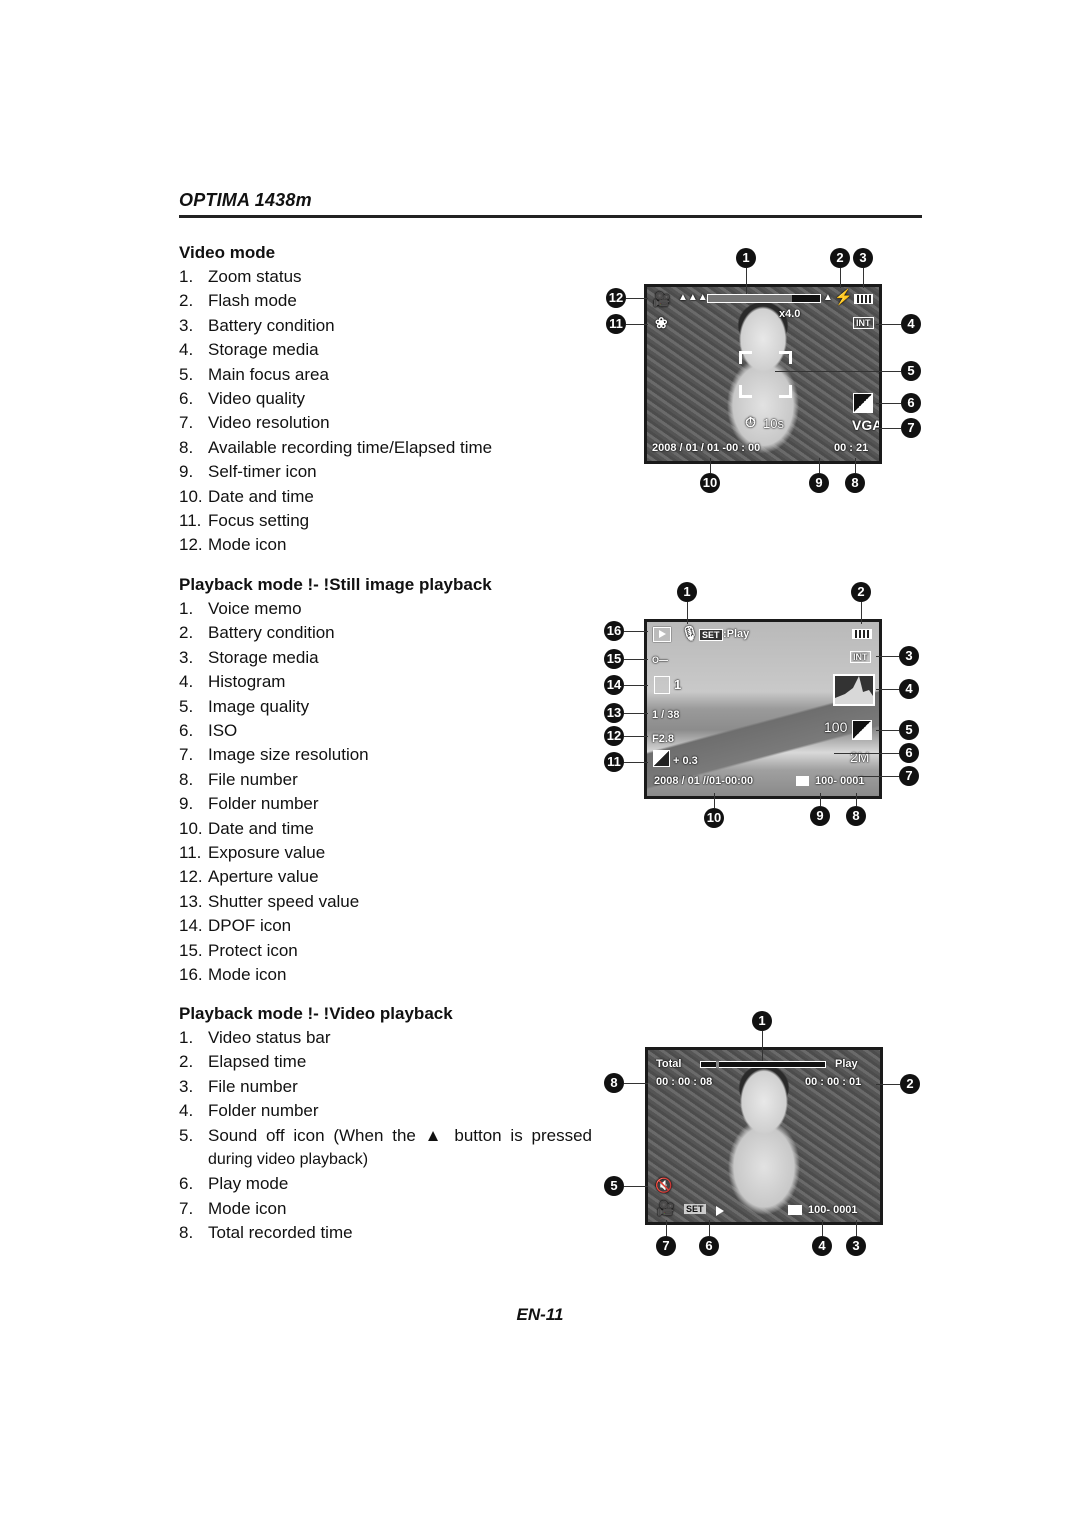  I want to click on folder-icon, so click(802, 781).